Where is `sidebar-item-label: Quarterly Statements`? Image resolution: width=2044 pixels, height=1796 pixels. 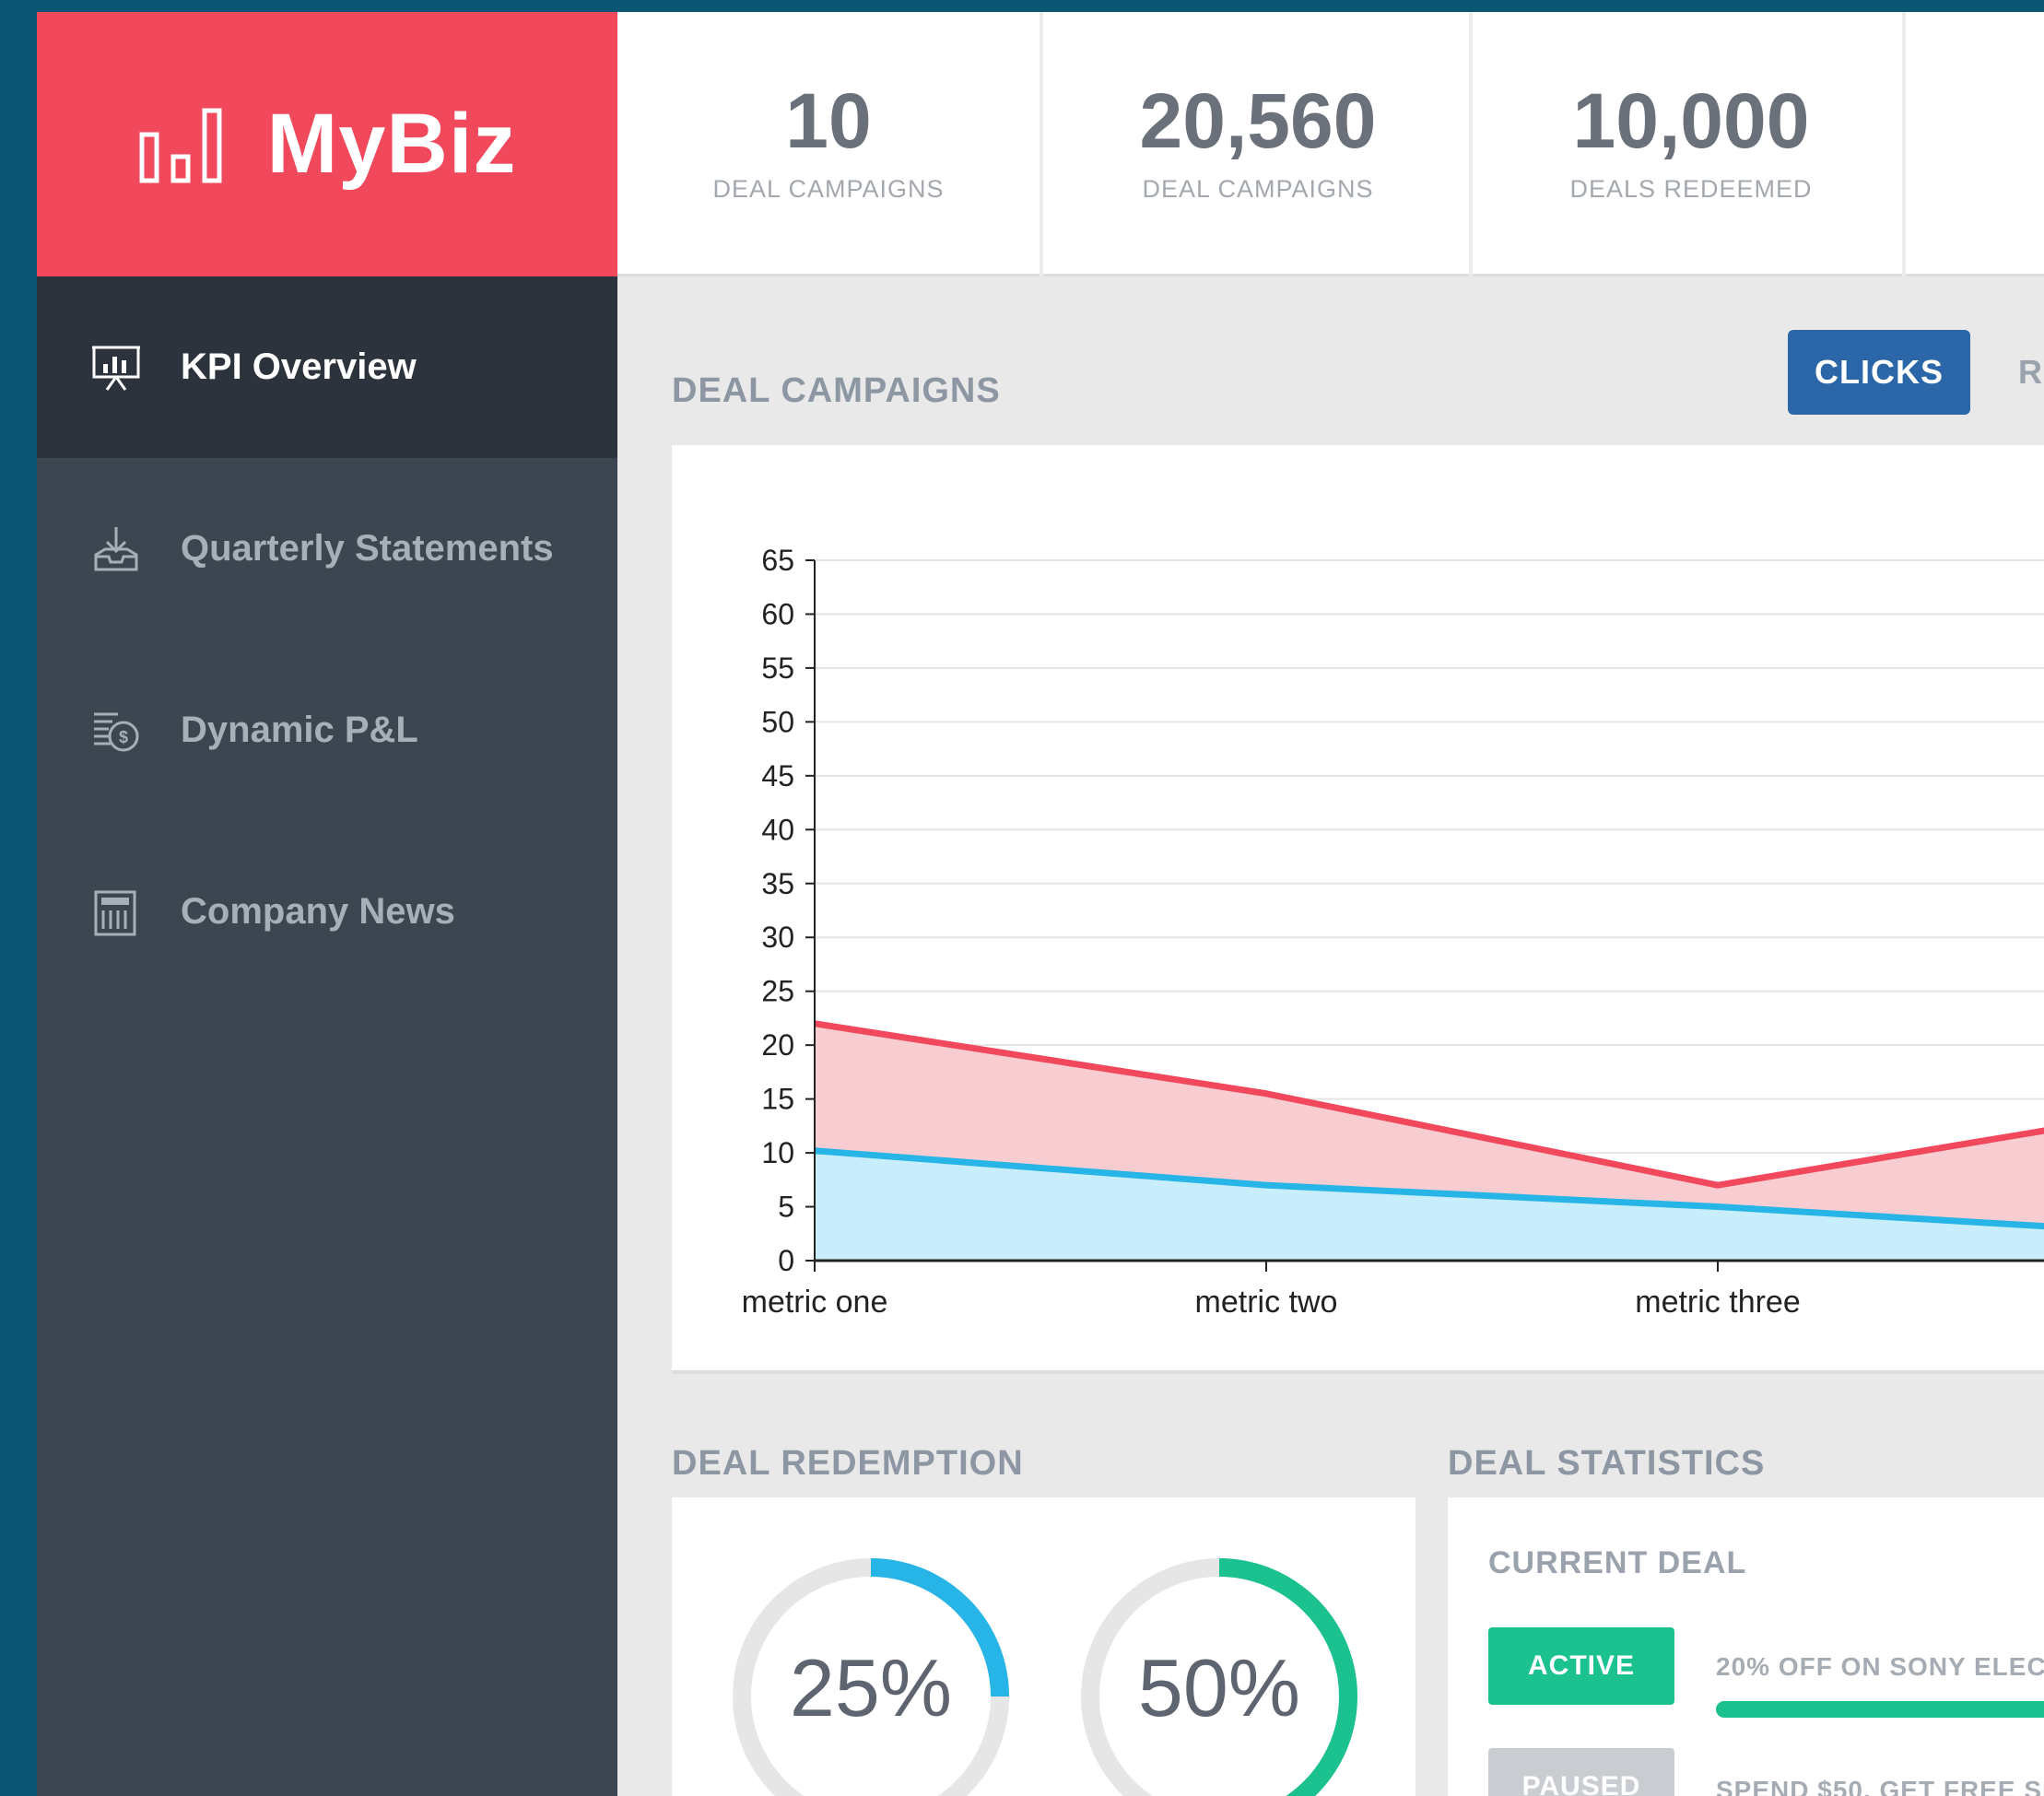 sidebar-item-label: Quarterly Statements is located at coordinates (367, 548).